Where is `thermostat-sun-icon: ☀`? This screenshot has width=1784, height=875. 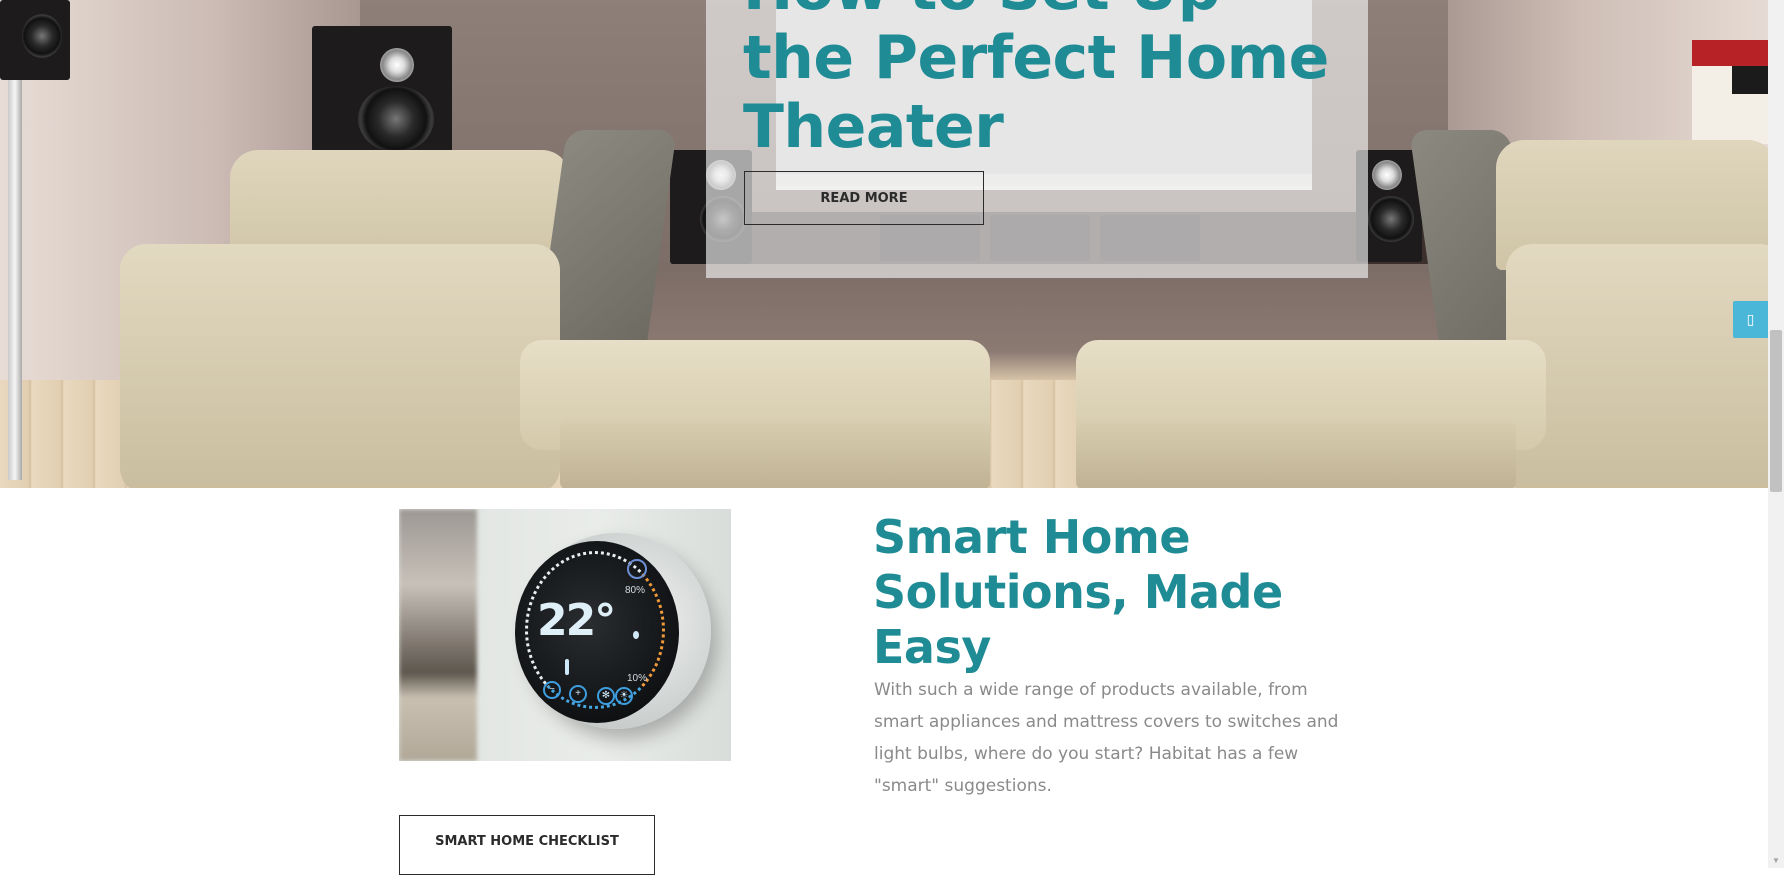 thermostat-sun-icon: ☀ is located at coordinates (624, 696).